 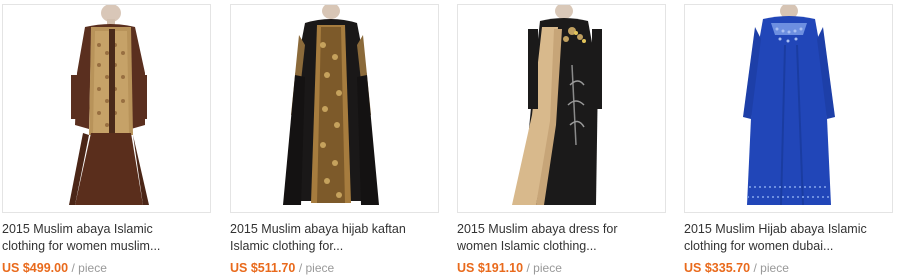 I want to click on price-row: US $499.00 / piece, so click(x=54, y=268).